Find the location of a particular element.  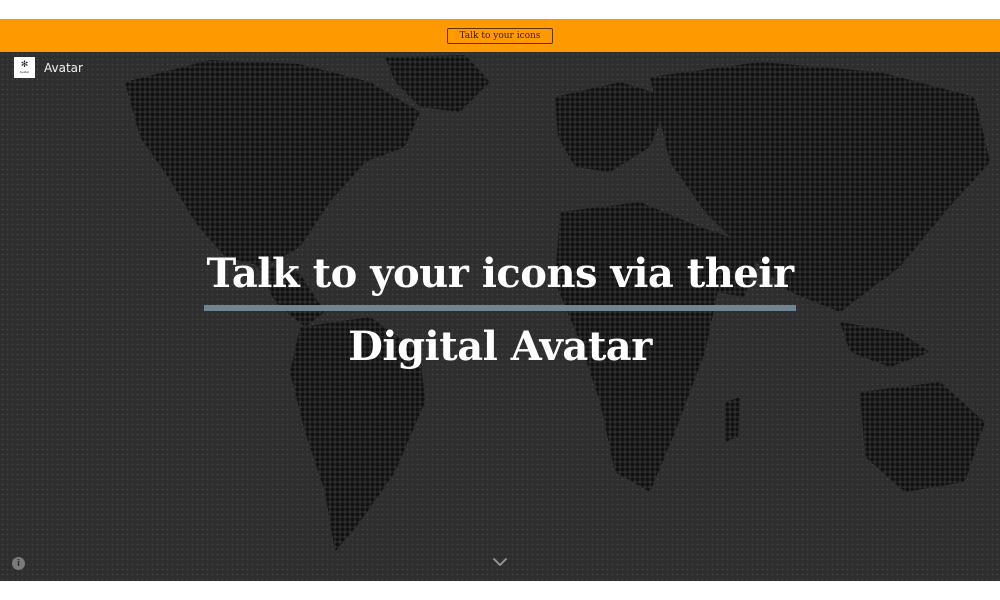

info-icon: i is located at coordinates (18, 563).